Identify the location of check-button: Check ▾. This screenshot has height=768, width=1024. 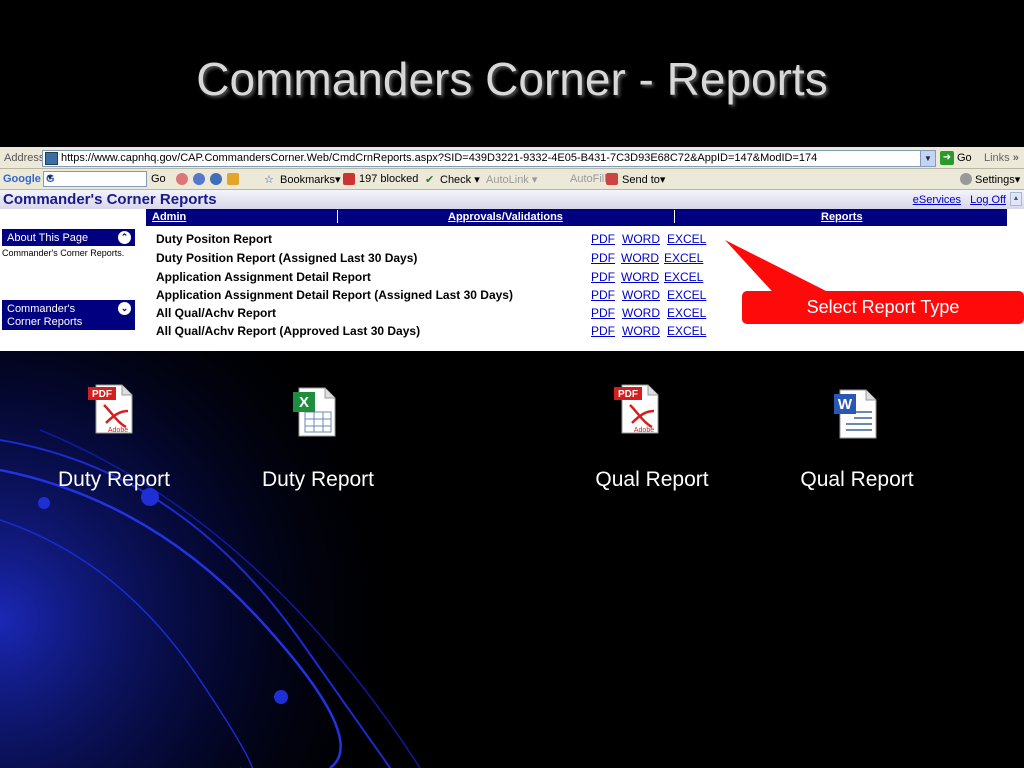
(460, 179).